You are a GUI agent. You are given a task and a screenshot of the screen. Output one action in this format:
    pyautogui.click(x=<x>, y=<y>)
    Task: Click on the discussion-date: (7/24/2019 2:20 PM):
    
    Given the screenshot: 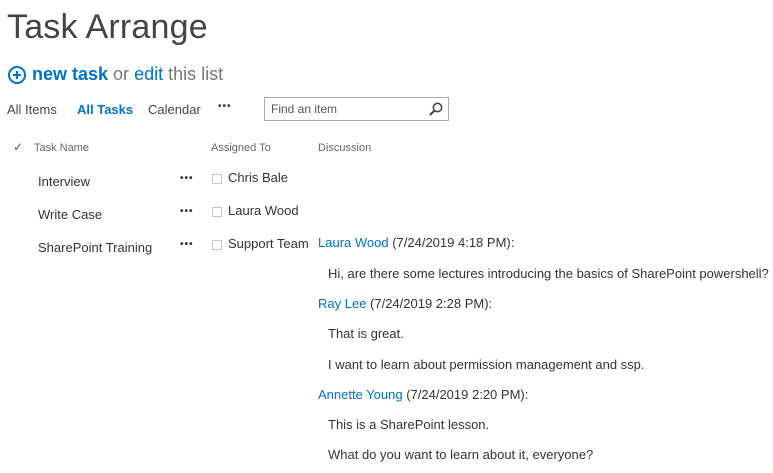 What is the action you would take?
    pyautogui.click(x=465, y=394)
    